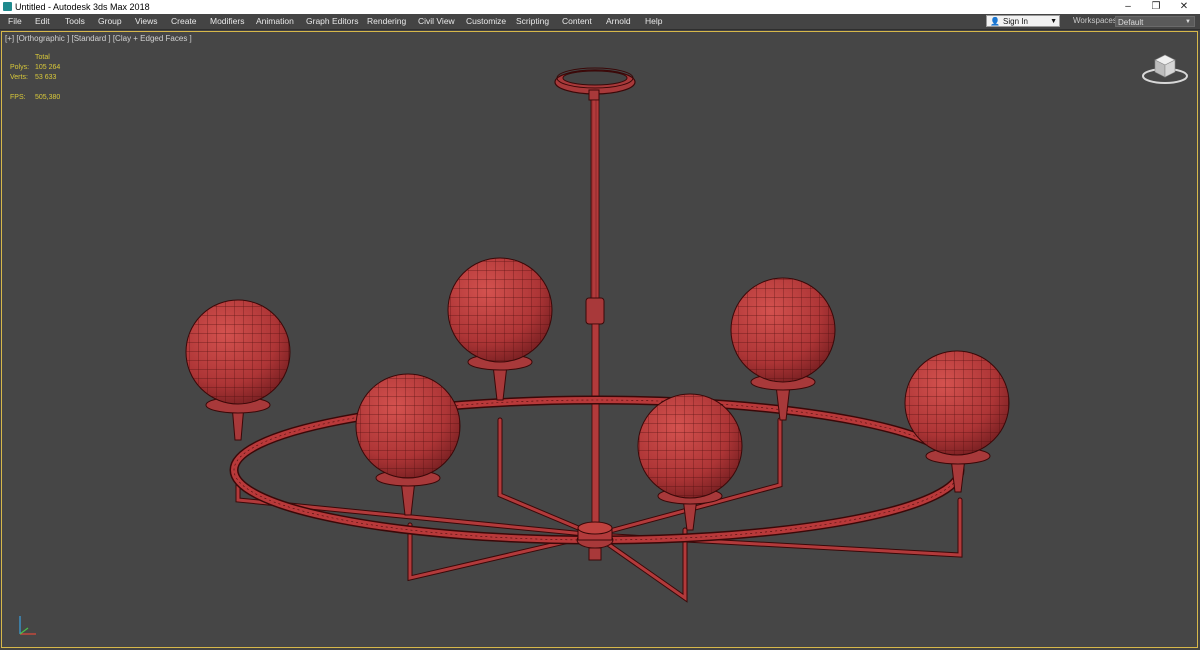 The height and width of the screenshot is (650, 1200). Describe the element at coordinates (1165, 68) in the screenshot. I see `viewcube-icon` at that location.